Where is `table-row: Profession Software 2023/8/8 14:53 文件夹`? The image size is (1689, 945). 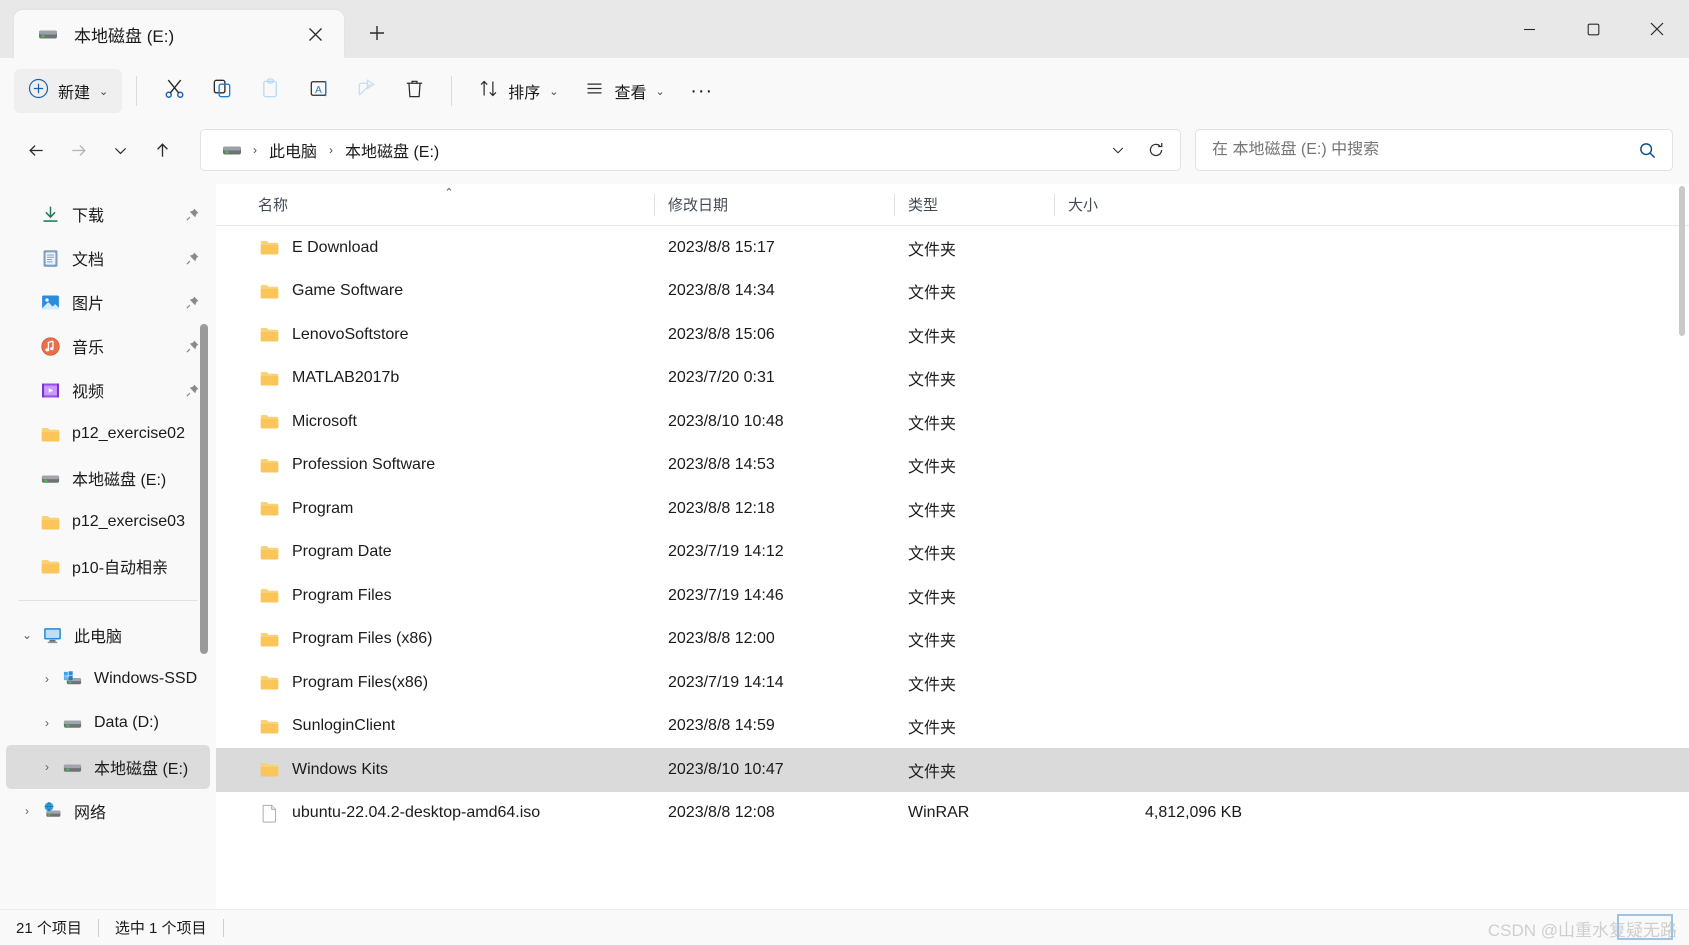
table-row: Profession Software 2023/8/8 14:53 文件夹 is located at coordinates (952, 466).